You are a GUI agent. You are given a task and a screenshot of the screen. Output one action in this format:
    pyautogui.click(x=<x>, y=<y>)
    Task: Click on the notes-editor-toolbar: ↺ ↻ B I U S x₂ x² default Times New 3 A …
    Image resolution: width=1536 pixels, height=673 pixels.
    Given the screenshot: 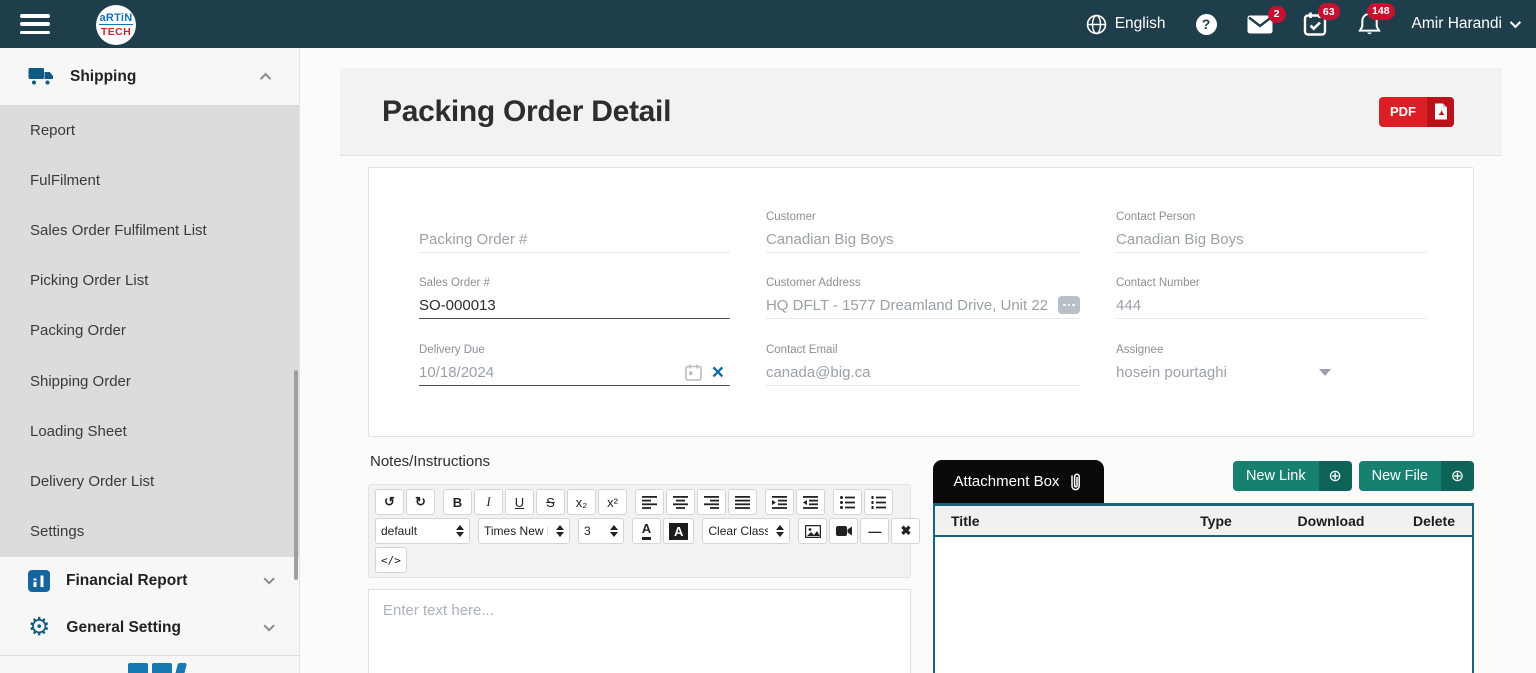 What is the action you would take?
    pyautogui.click(x=644, y=531)
    